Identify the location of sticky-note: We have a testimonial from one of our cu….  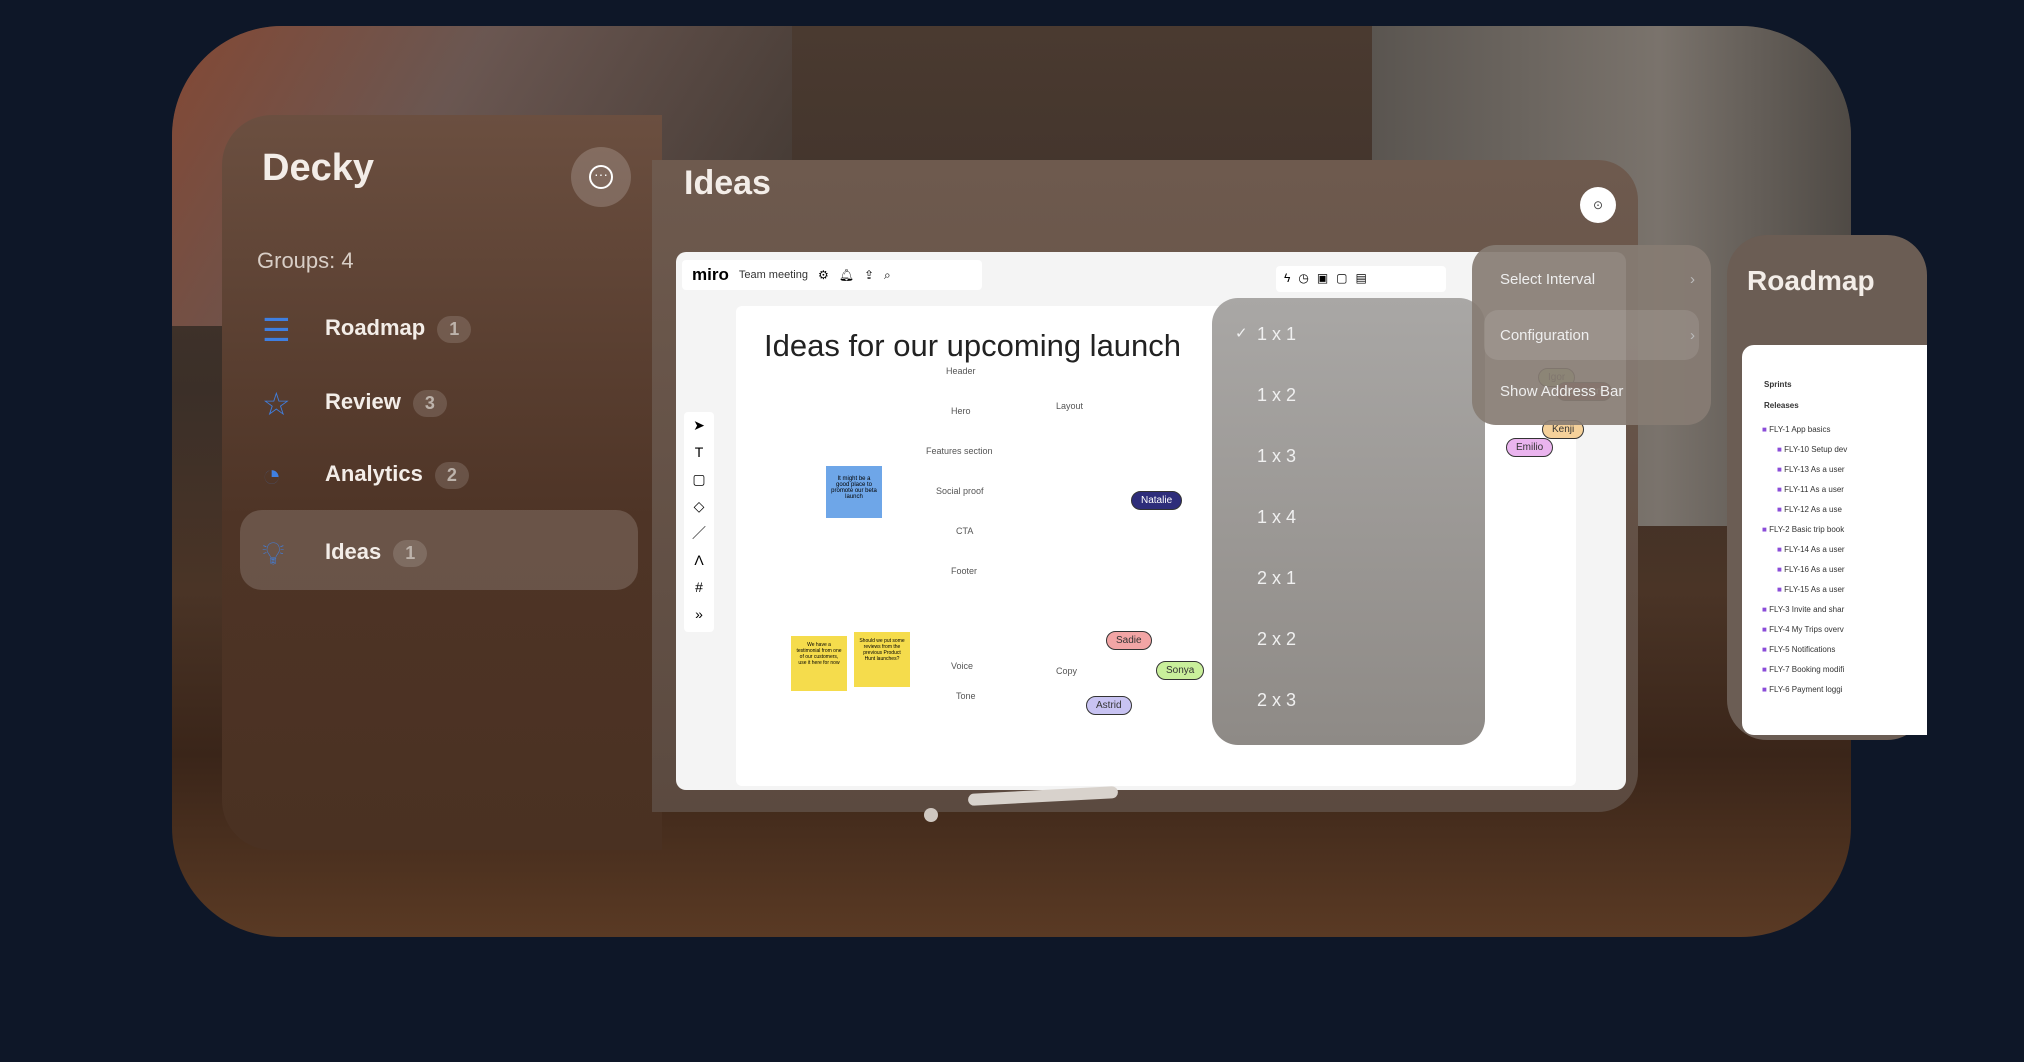
(819, 663).